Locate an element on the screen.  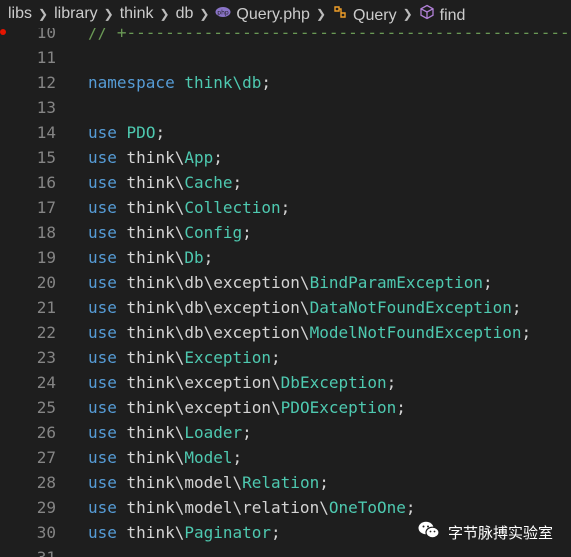
code-text: use think\Model; is located at coordinates (165, 457).